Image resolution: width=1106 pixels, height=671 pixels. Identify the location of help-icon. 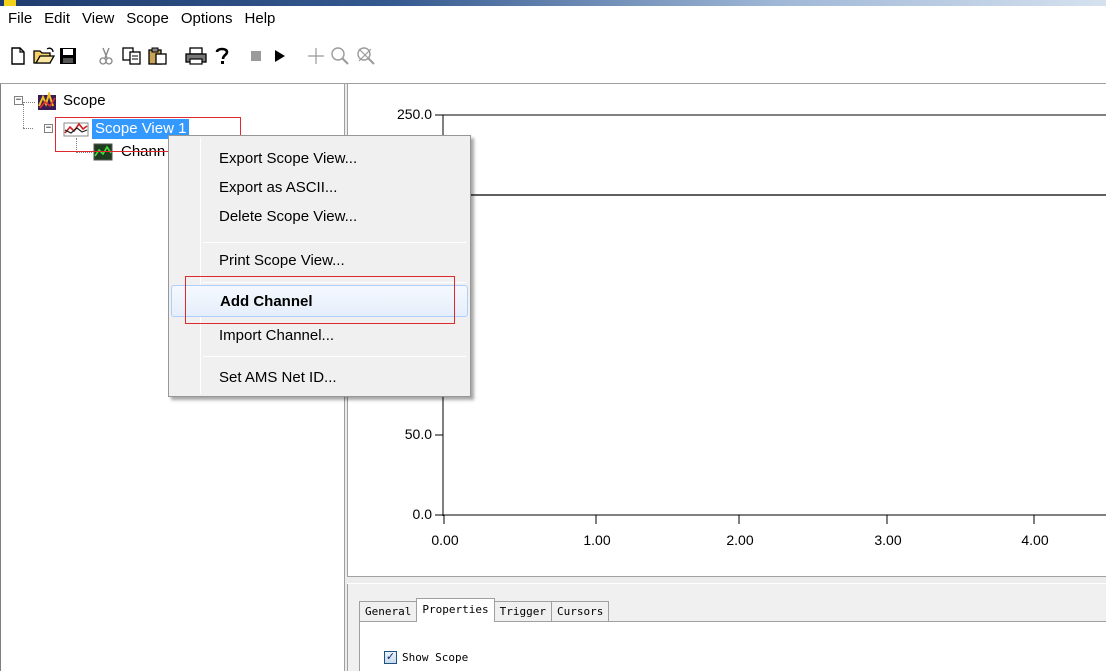
(222, 56).